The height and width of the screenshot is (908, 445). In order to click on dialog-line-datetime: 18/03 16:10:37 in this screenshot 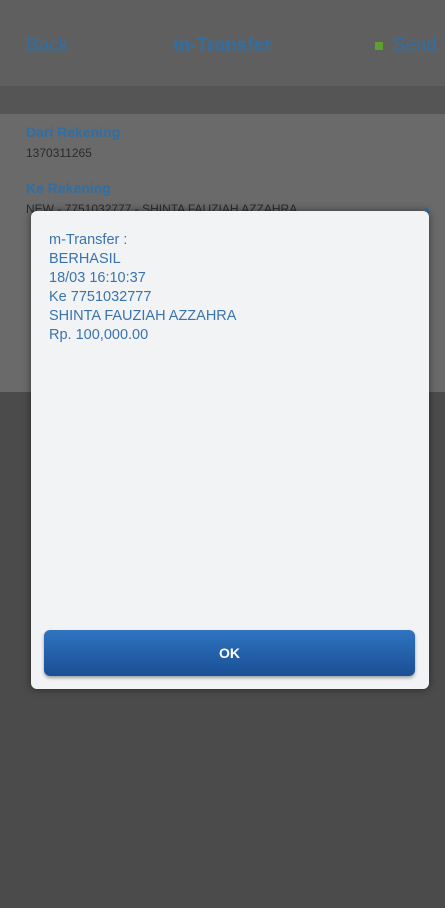, I will do `click(97, 278)`.